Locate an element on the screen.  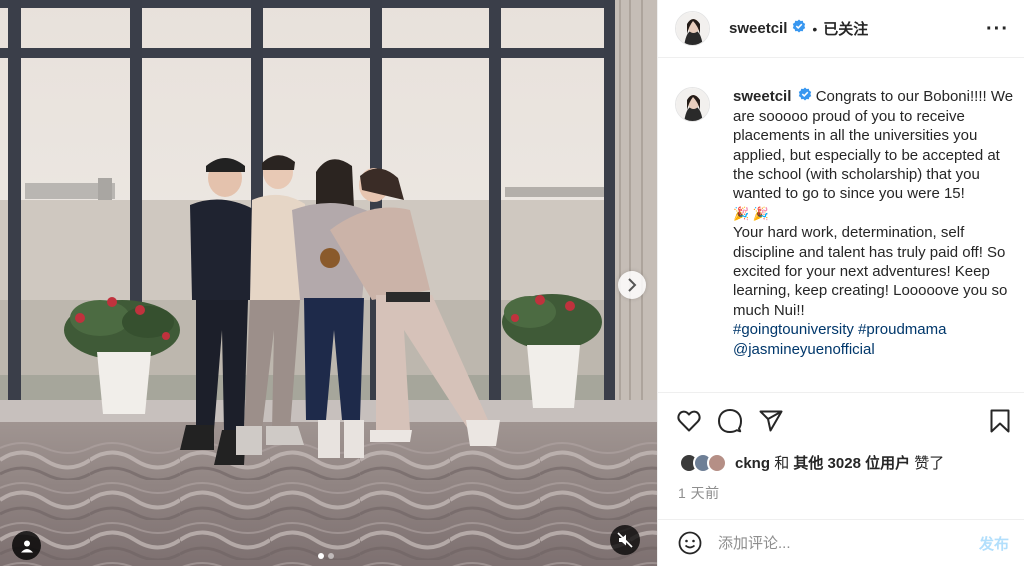
comment-icon is located at coordinates (730, 420).